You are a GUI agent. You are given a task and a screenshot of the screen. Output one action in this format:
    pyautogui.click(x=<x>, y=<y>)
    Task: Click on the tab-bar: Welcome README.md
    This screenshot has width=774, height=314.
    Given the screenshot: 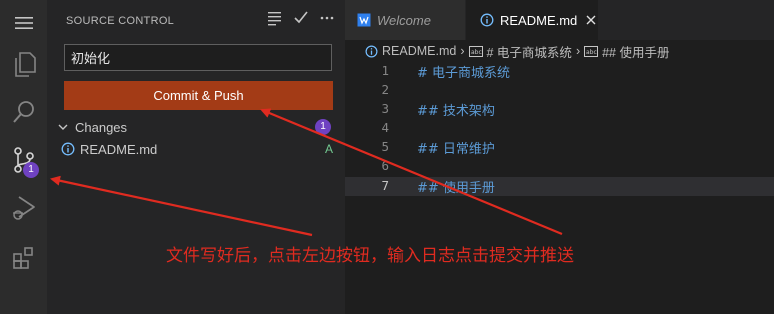 What is the action you would take?
    pyautogui.click(x=559, y=20)
    